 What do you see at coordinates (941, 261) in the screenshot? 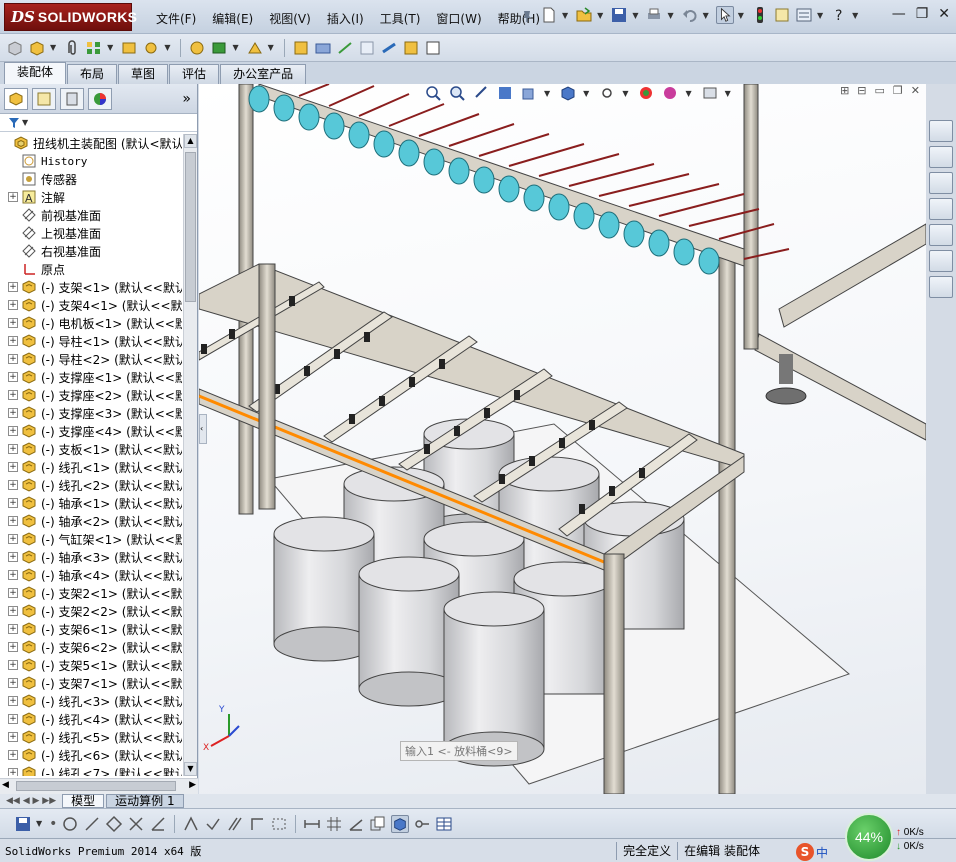
I see `appearances-icon` at bounding box center [941, 261].